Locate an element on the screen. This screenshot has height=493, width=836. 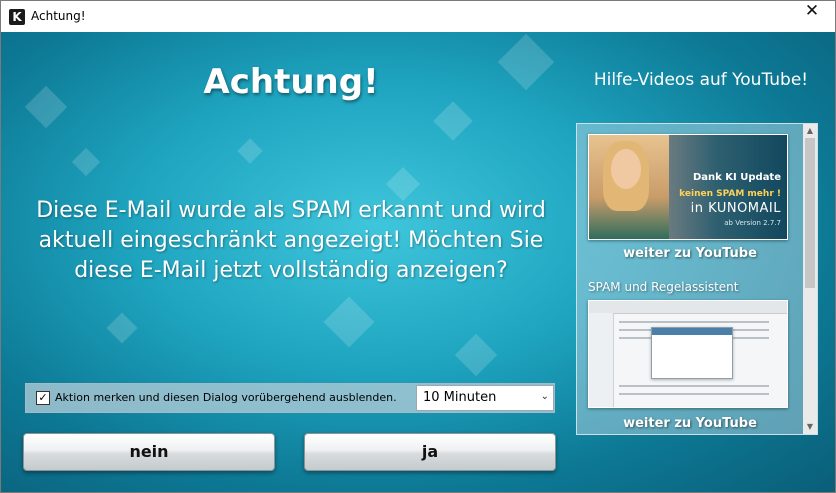
chevron-down-icon: ⌄ is located at coordinates (544, 396).